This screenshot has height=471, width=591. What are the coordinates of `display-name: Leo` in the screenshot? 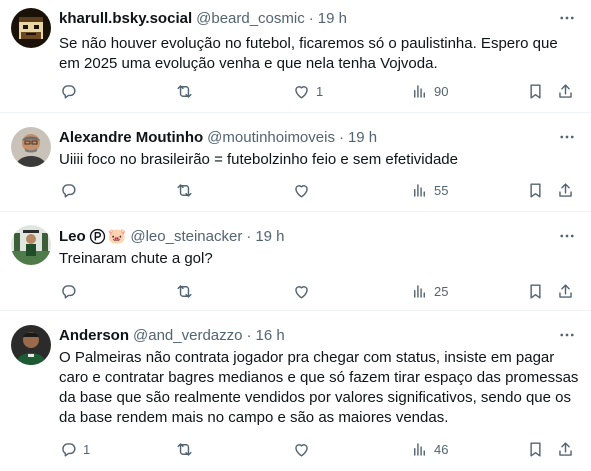 It's located at (72, 236).